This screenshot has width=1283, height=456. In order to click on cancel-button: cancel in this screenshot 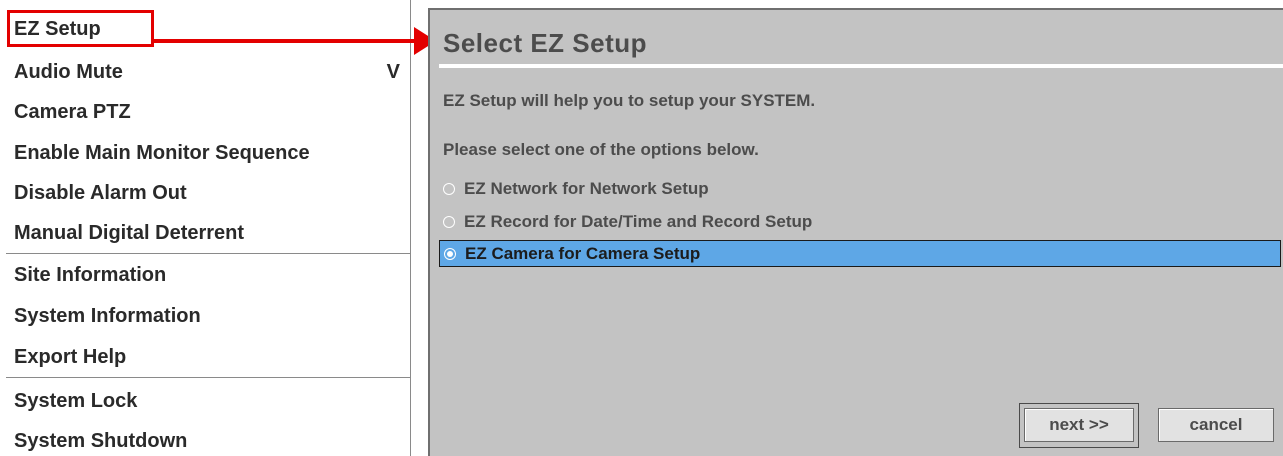, I will do `click(1216, 425)`.